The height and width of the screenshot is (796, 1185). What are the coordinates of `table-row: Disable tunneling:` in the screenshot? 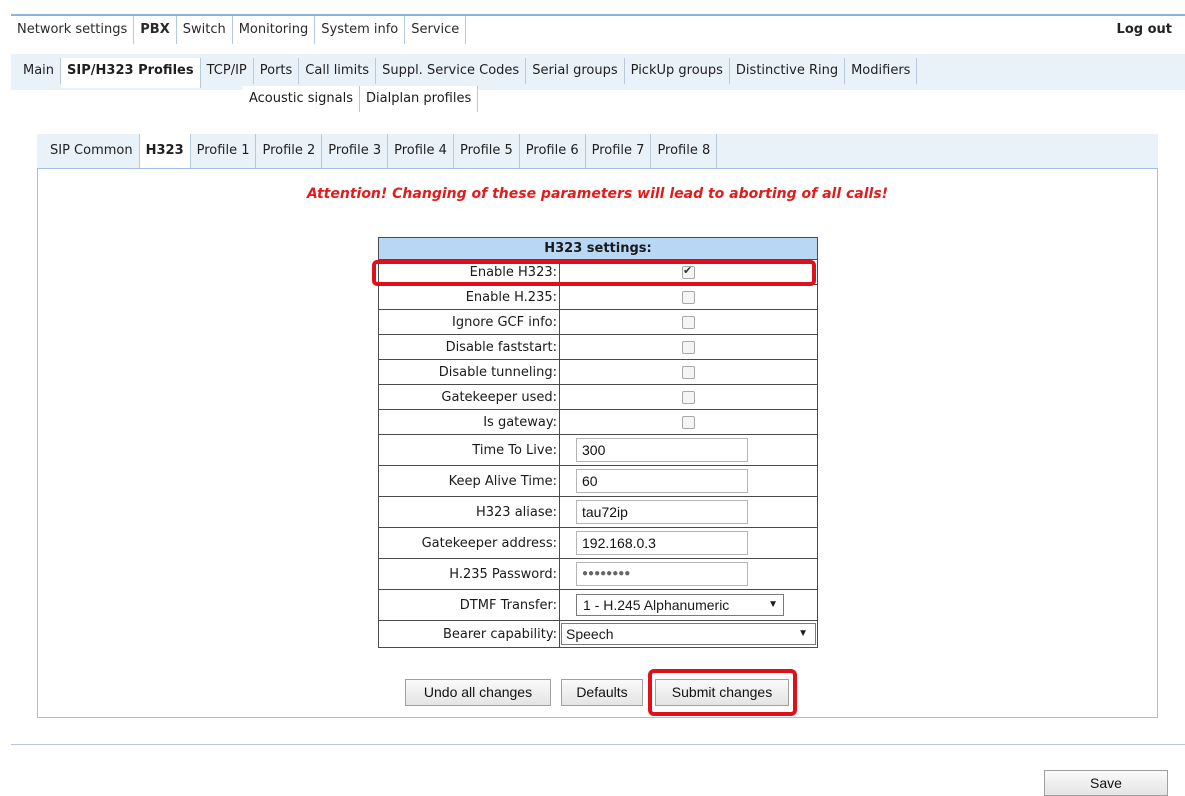 It's located at (598, 372).